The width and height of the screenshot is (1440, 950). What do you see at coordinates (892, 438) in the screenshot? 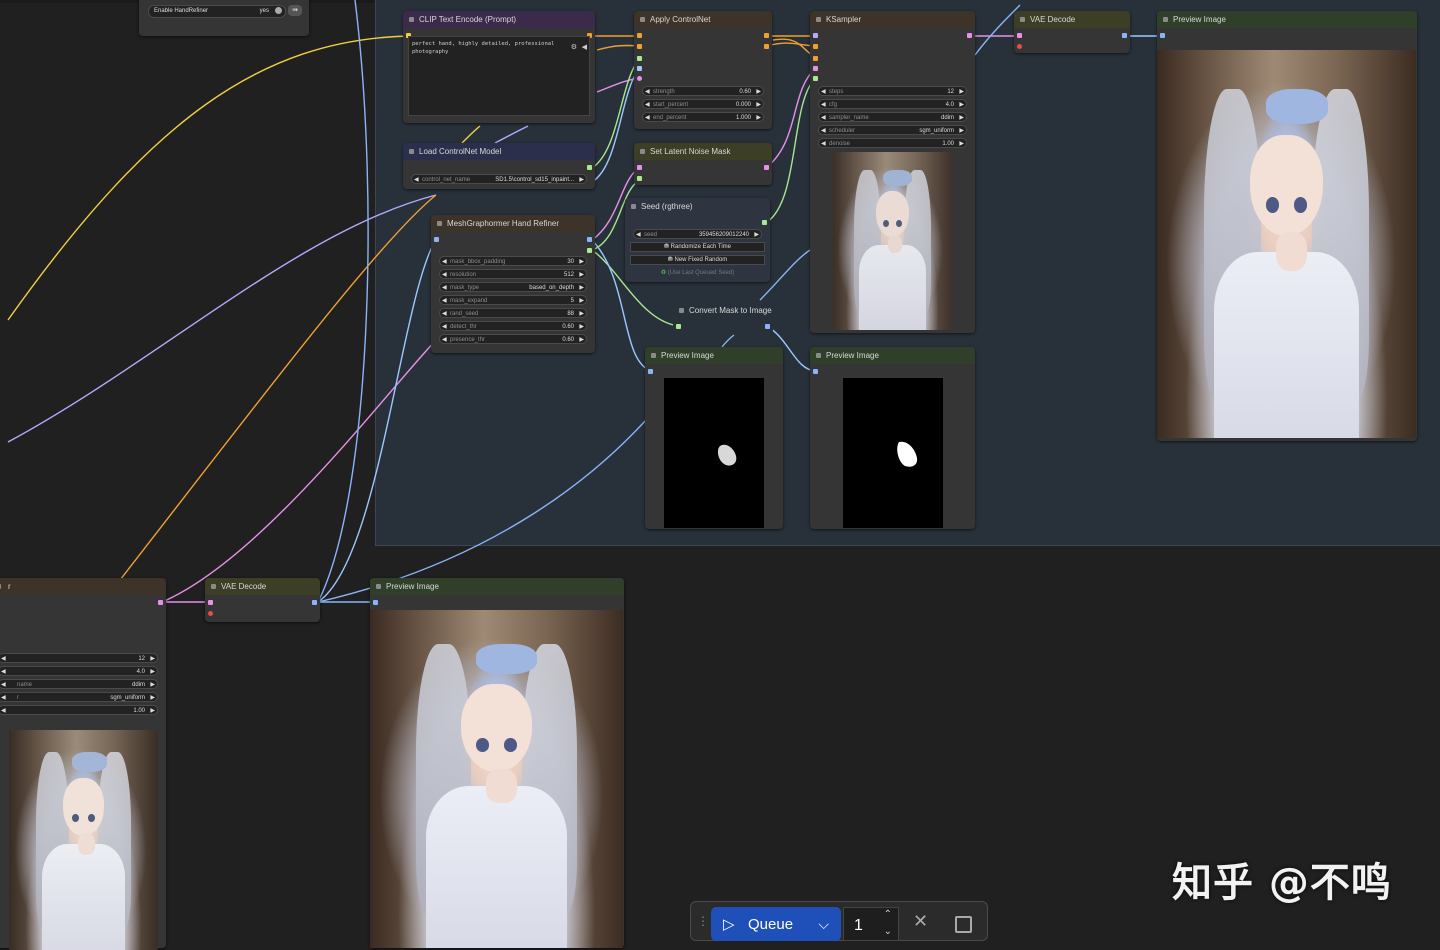
I see `preview-image-mask2-node: Preview Image` at bounding box center [892, 438].